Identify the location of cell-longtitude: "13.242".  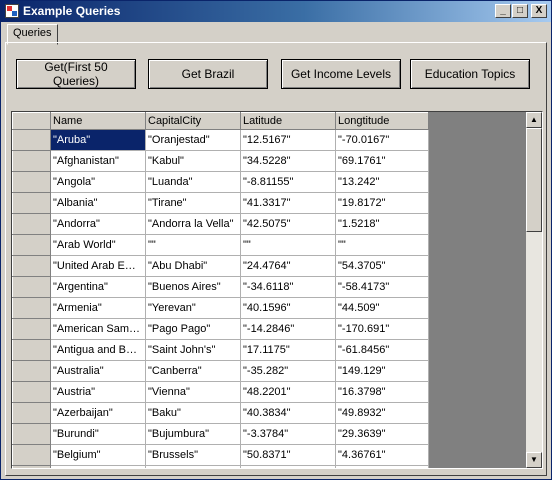
(382, 182).